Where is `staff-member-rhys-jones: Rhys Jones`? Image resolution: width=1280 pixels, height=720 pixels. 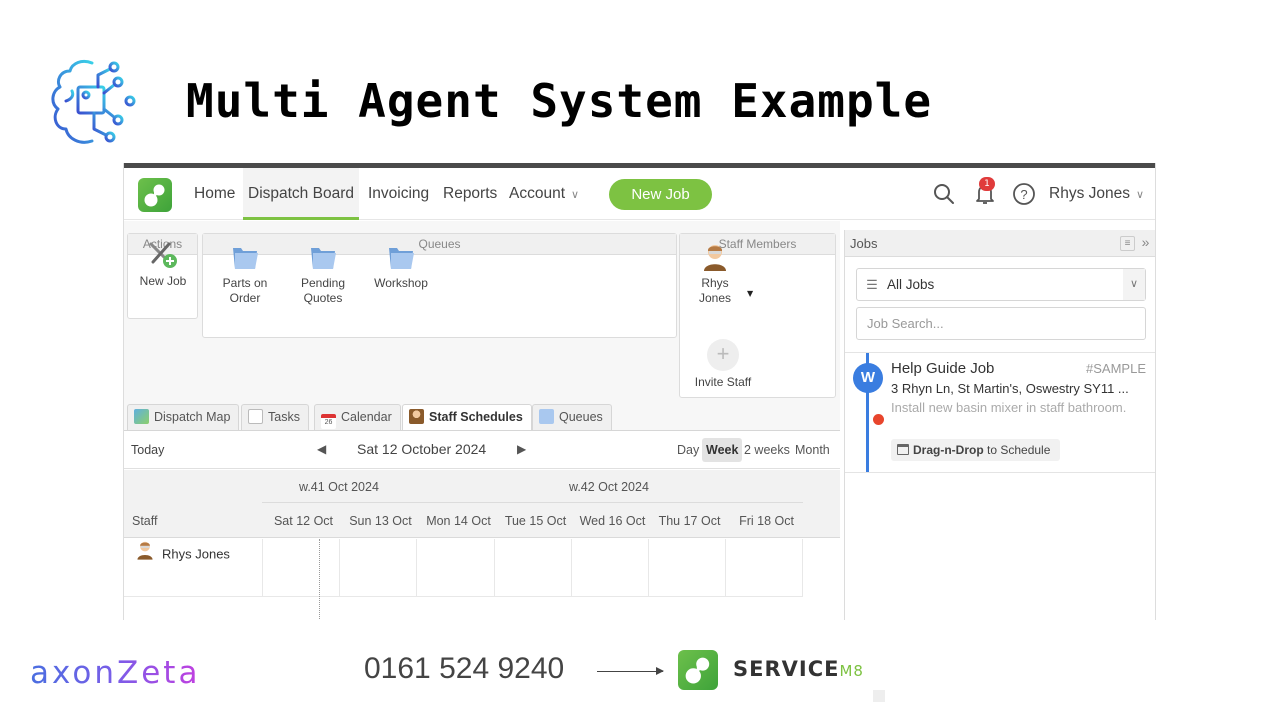
staff-member-rhys-jones: Rhys Jones is located at coordinates (715, 274).